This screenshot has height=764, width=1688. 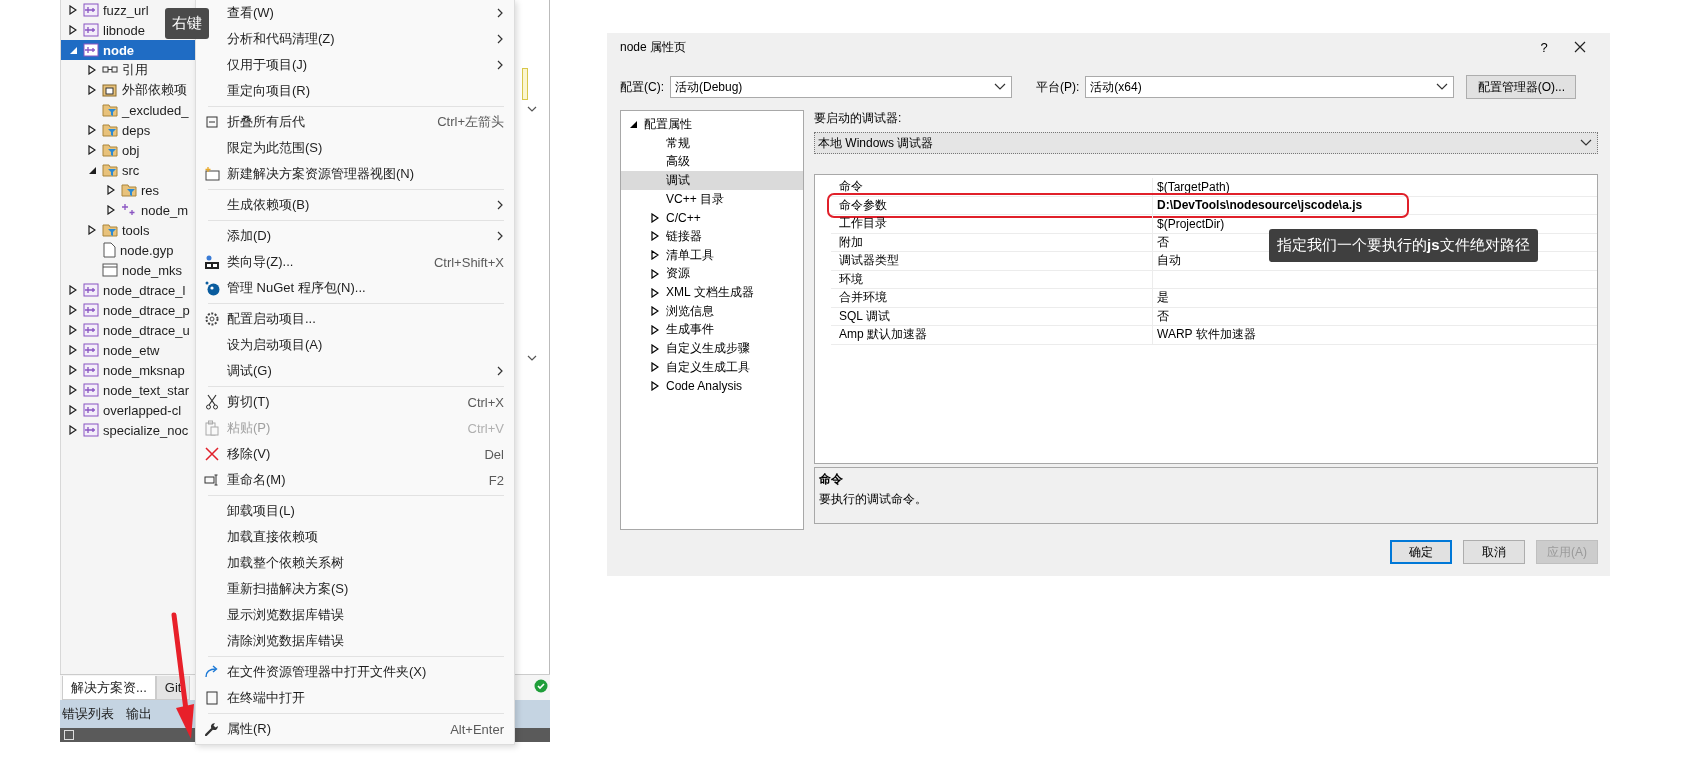 What do you see at coordinates (654, 47) in the screenshot?
I see `dialog-title: node 属性页` at bounding box center [654, 47].